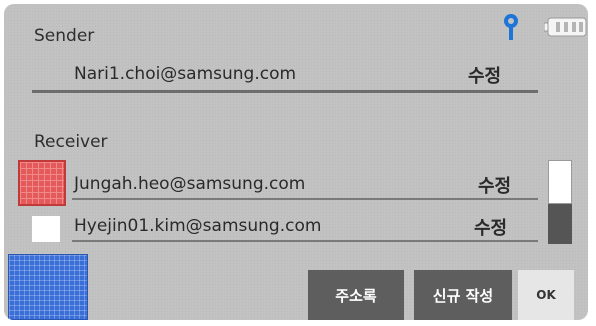 Image resolution: width=596 pixels, height=326 pixels. Describe the element at coordinates (484, 75) in the screenshot. I see `sender-edit-button: 수정` at that location.